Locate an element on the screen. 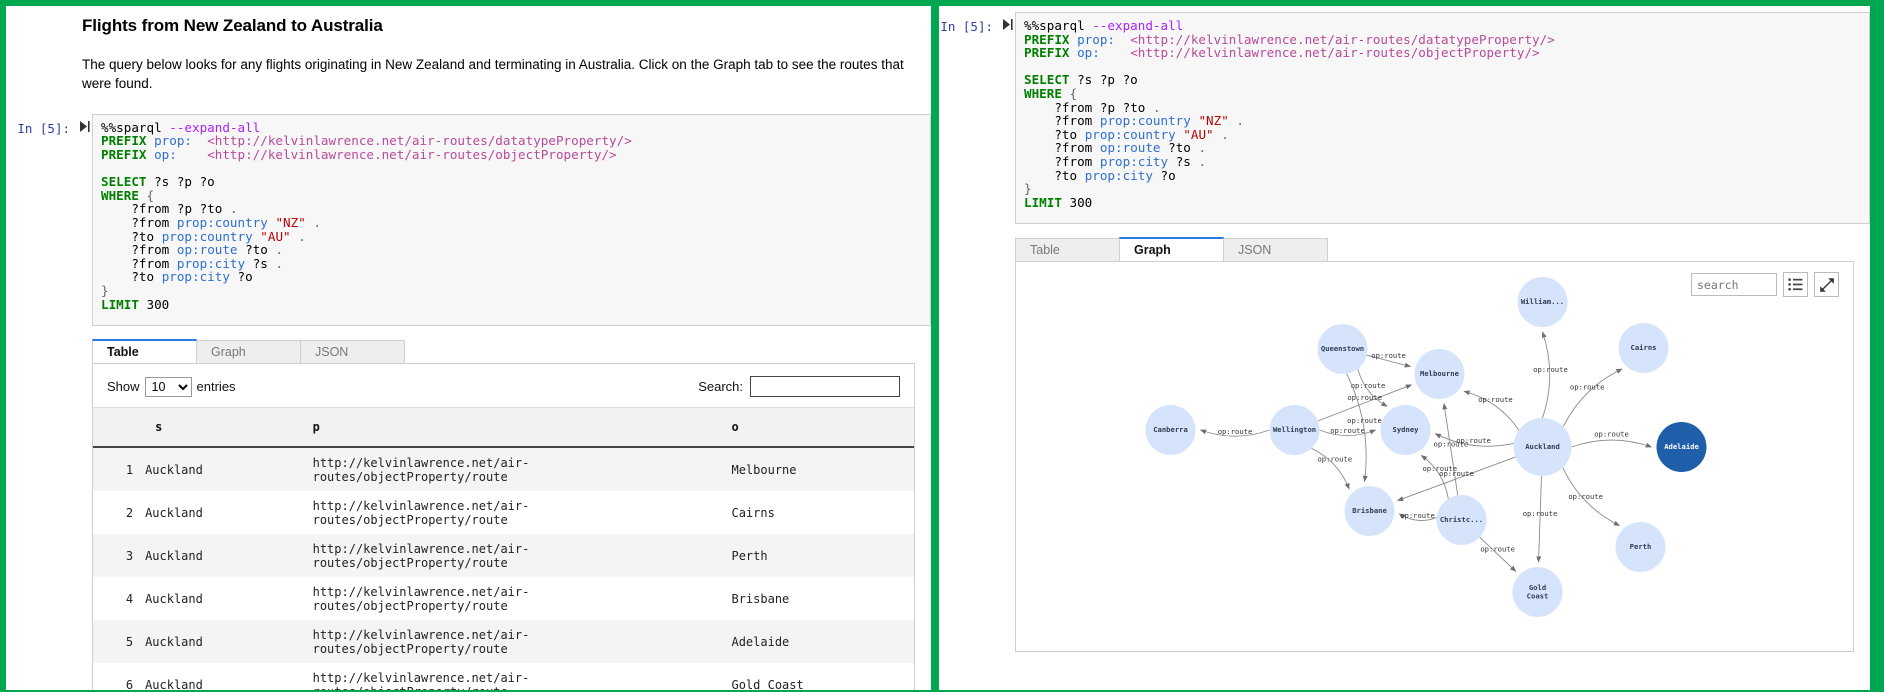 The height and width of the screenshot is (692, 1884). cell-object: Melbourne is located at coordinates (764, 469).